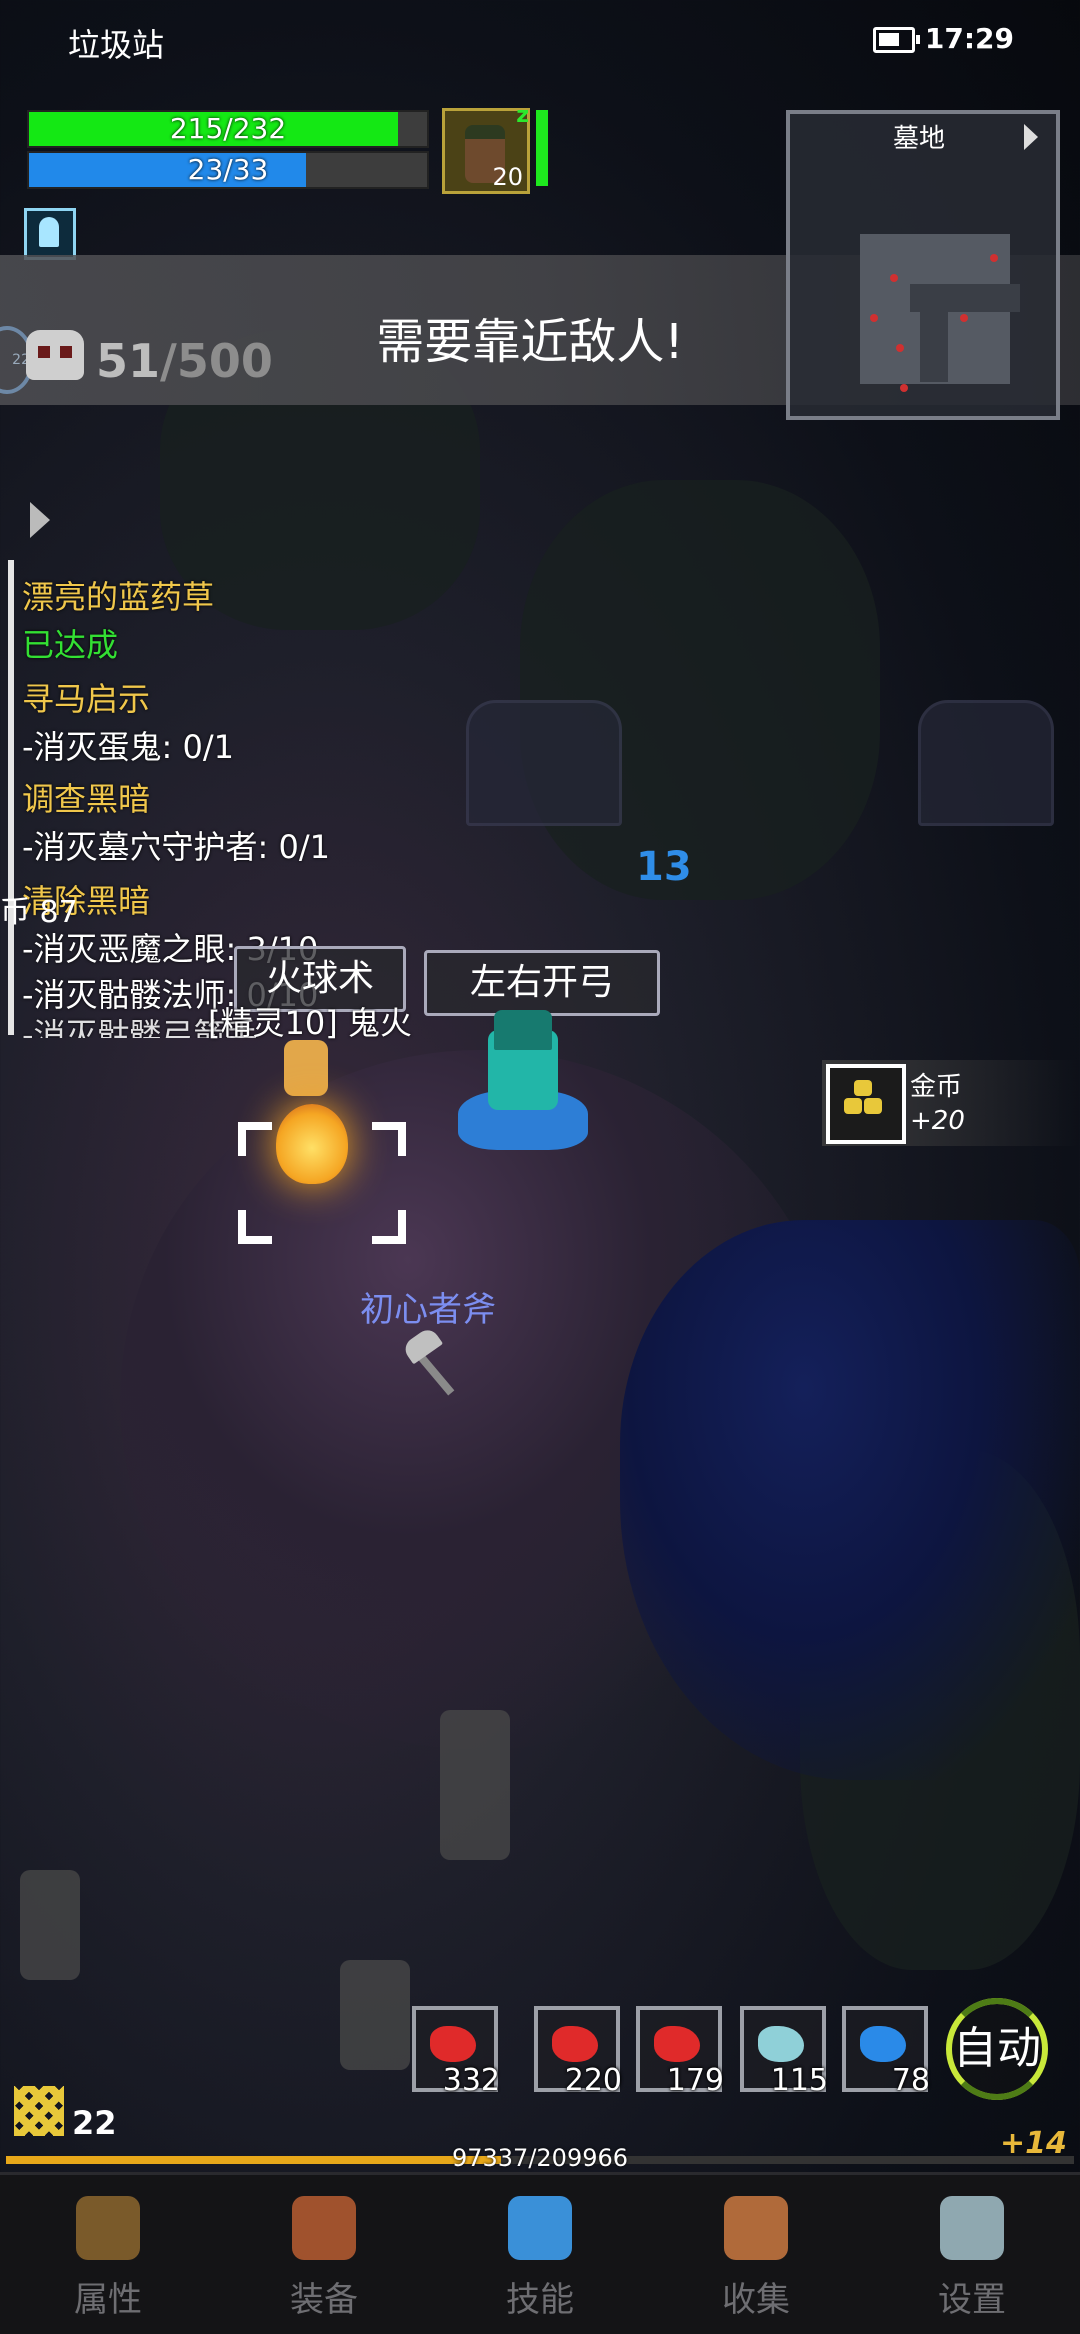  Describe the element at coordinates (1031, 137) in the screenshot. I see `minimap-expand-icon` at that location.